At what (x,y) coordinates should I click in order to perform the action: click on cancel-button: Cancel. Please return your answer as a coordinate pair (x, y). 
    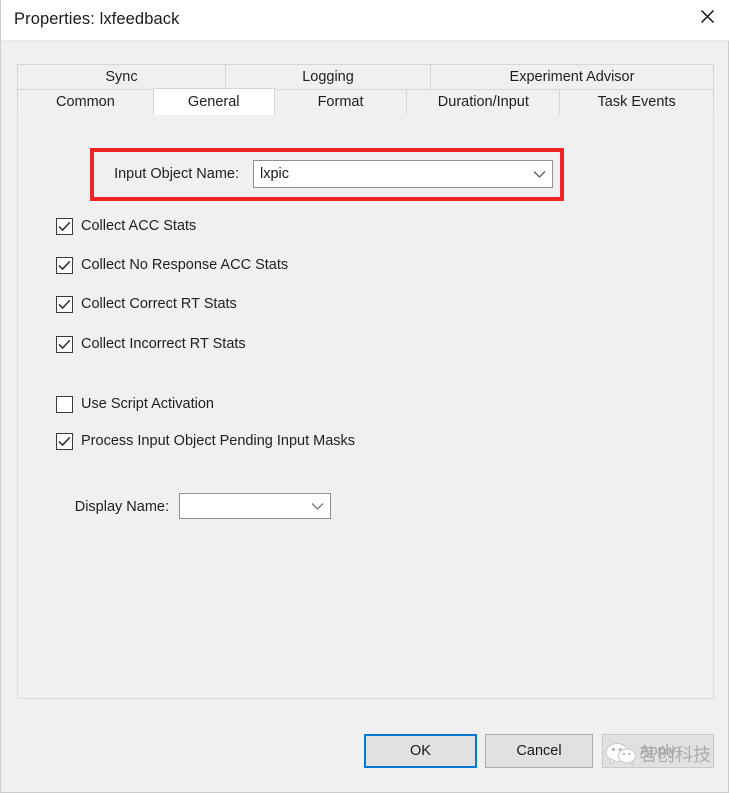
    Looking at the image, I should click on (539, 751).